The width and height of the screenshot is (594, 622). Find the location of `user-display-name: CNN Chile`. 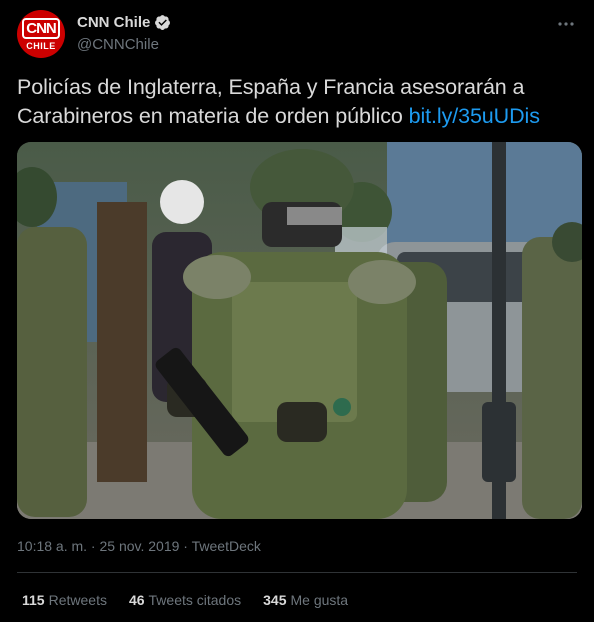

user-display-name: CNN Chile is located at coordinates (113, 22).